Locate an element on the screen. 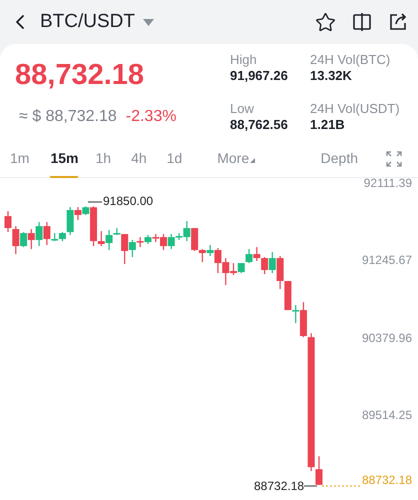  stat-value: 88,762.56 is located at coordinates (259, 125).